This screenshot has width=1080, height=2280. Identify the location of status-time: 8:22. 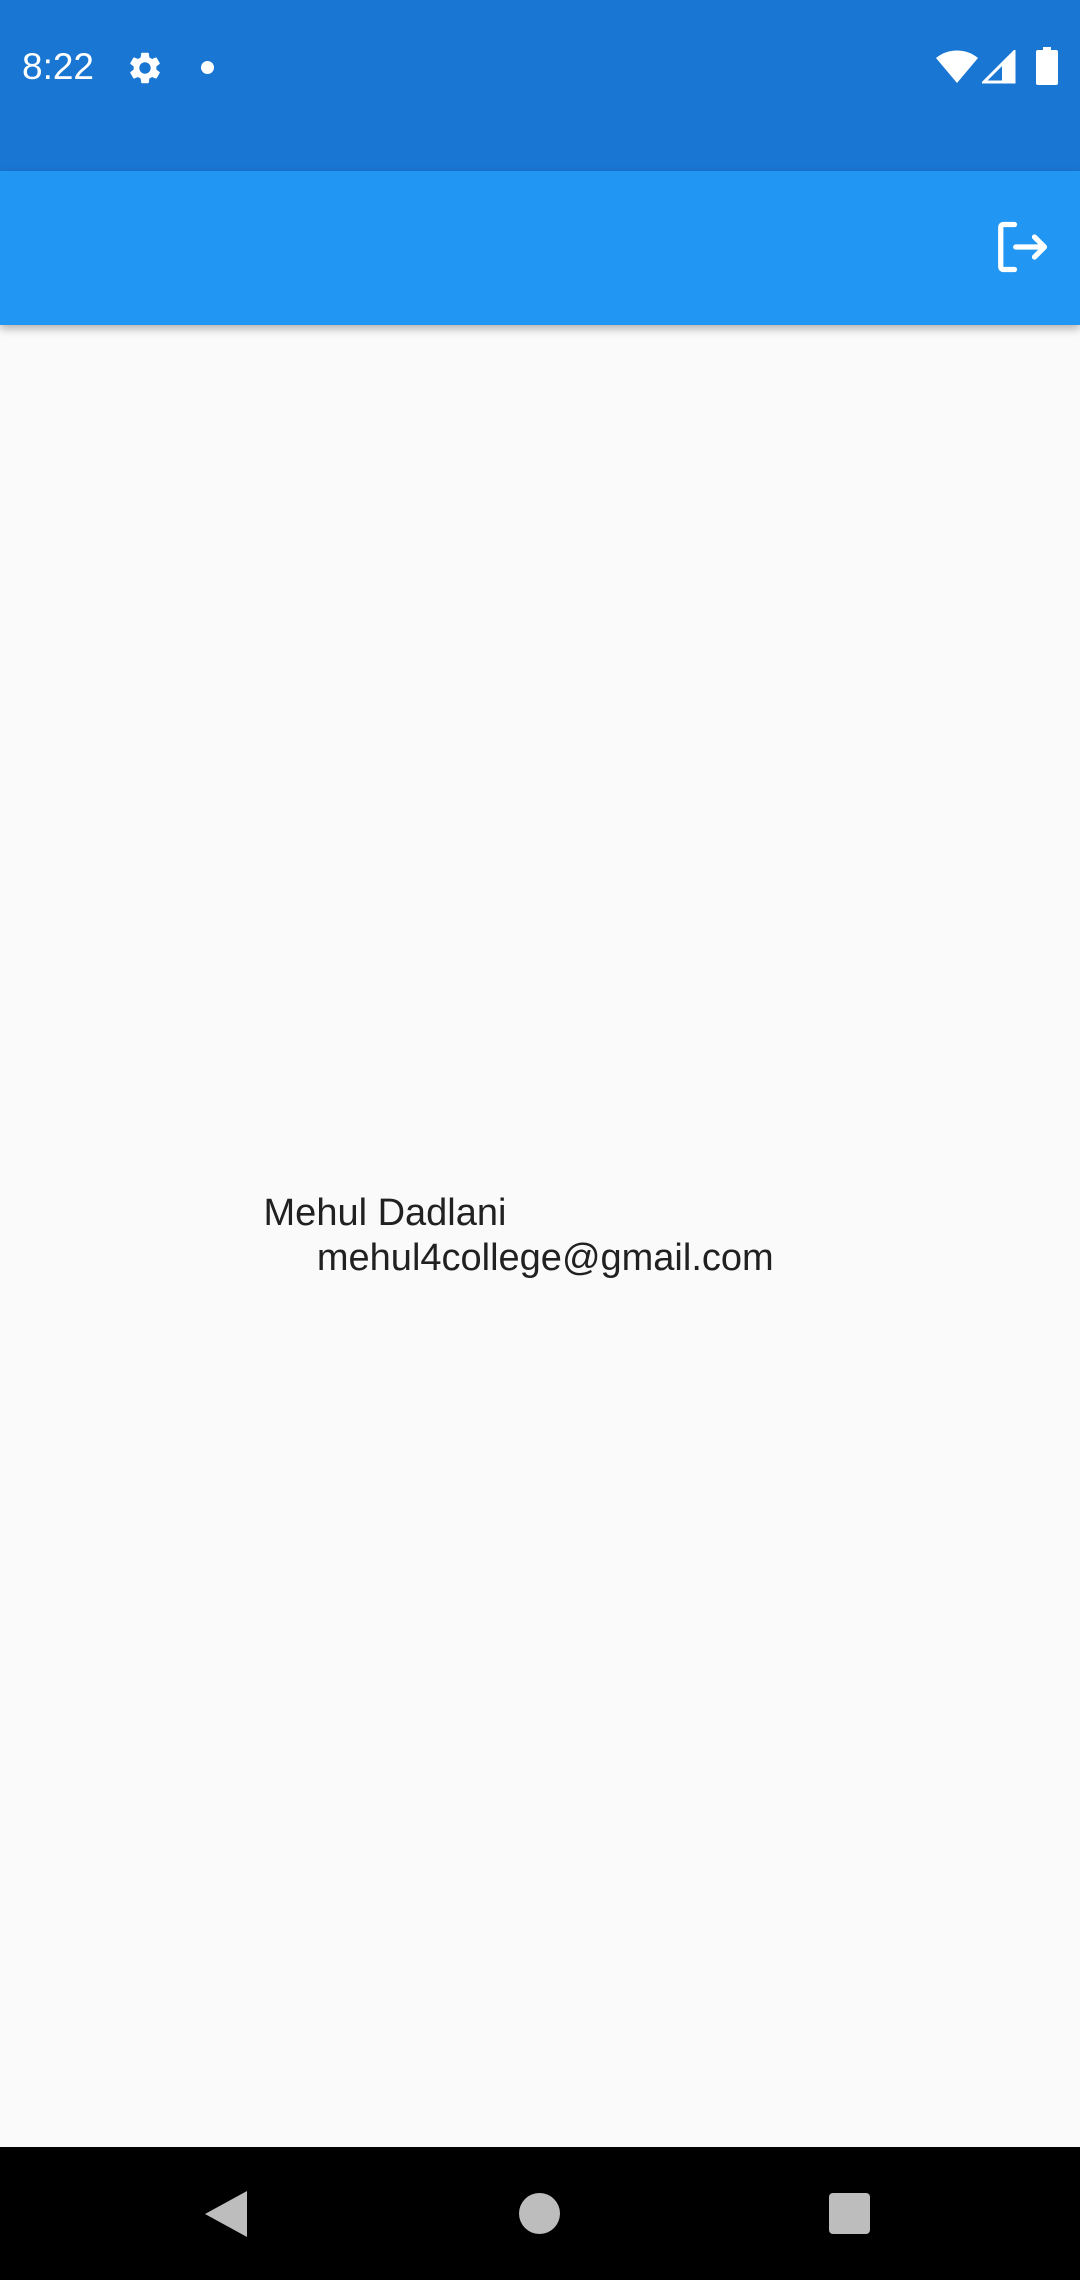
(58, 66).